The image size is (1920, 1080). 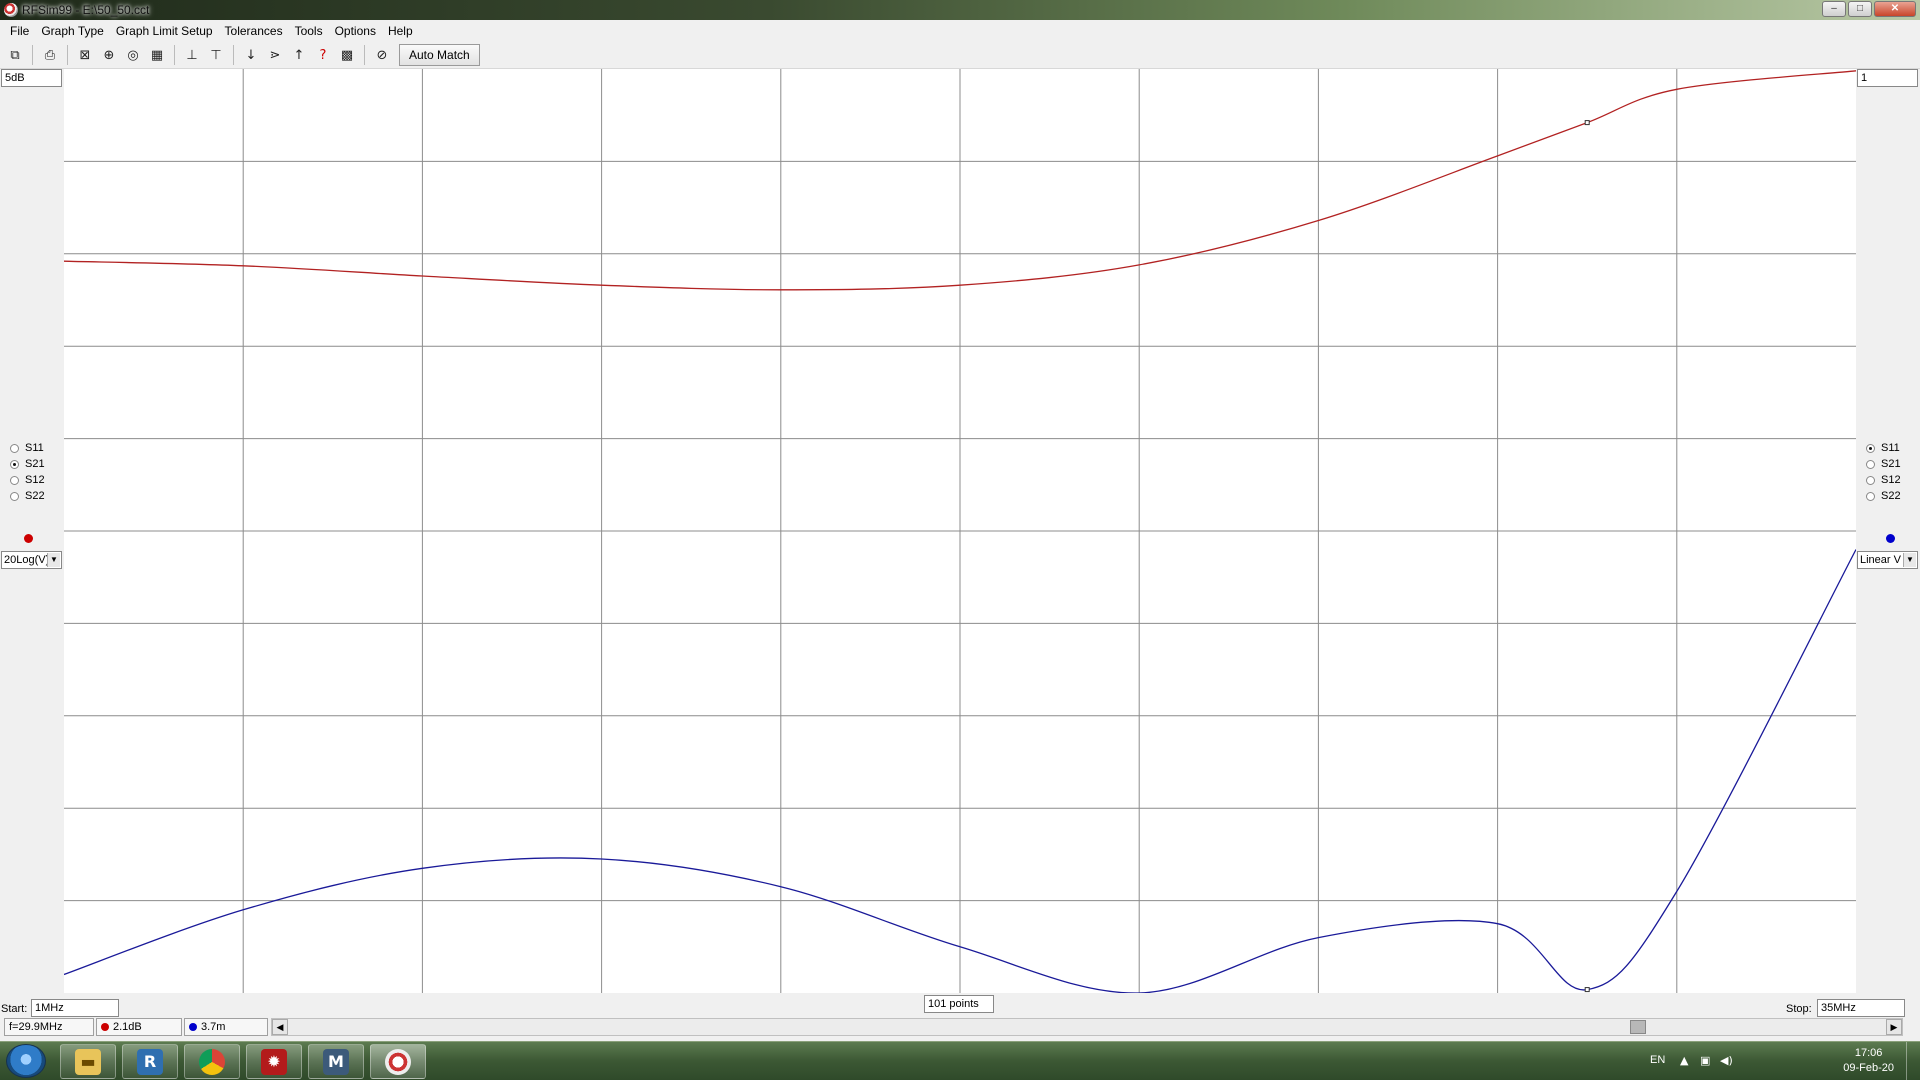 What do you see at coordinates (275, 55) in the screenshot?
I see `marker-compress-icon: ⋗` at bounding box center [275, 55].